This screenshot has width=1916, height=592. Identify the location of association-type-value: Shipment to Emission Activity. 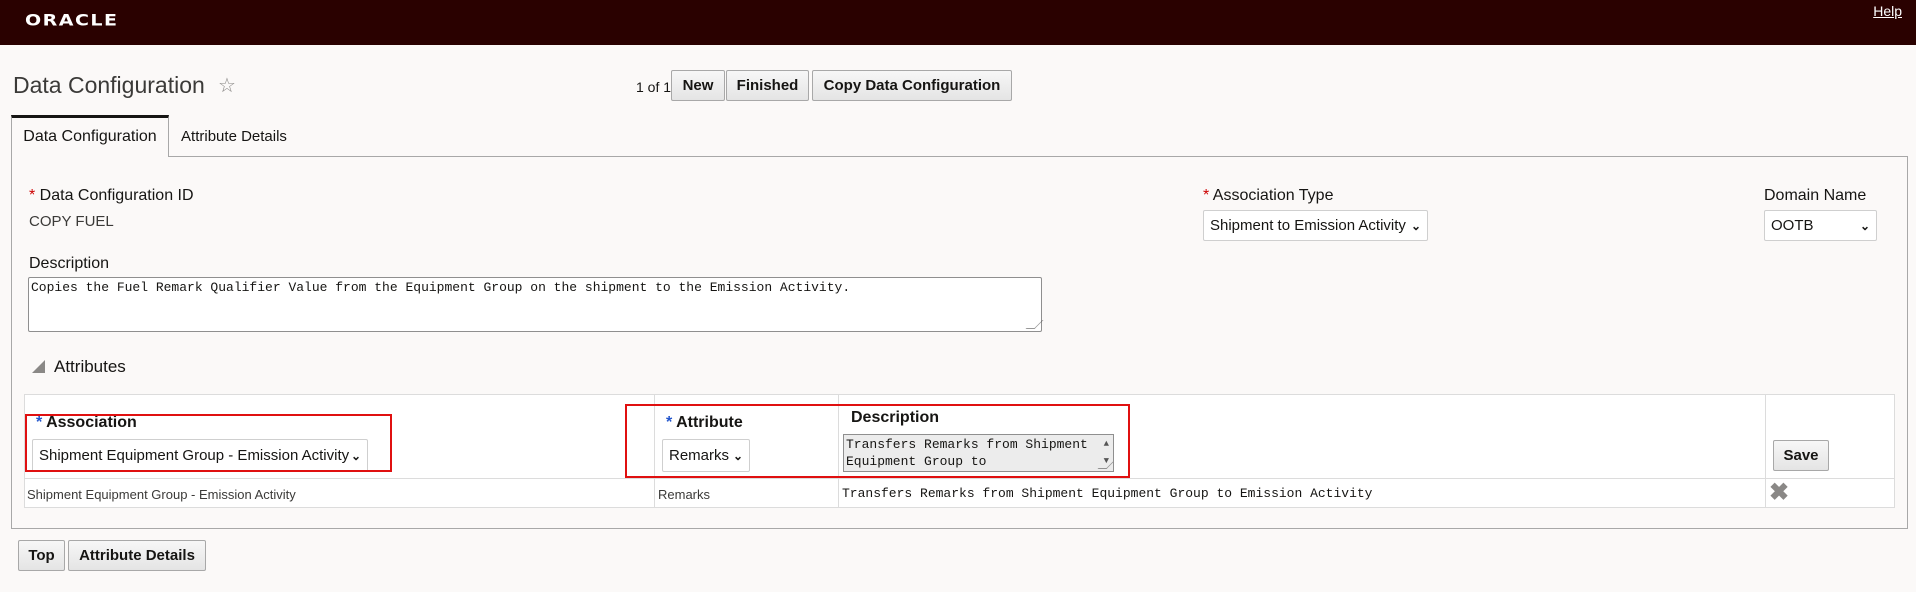
(1308, 225).